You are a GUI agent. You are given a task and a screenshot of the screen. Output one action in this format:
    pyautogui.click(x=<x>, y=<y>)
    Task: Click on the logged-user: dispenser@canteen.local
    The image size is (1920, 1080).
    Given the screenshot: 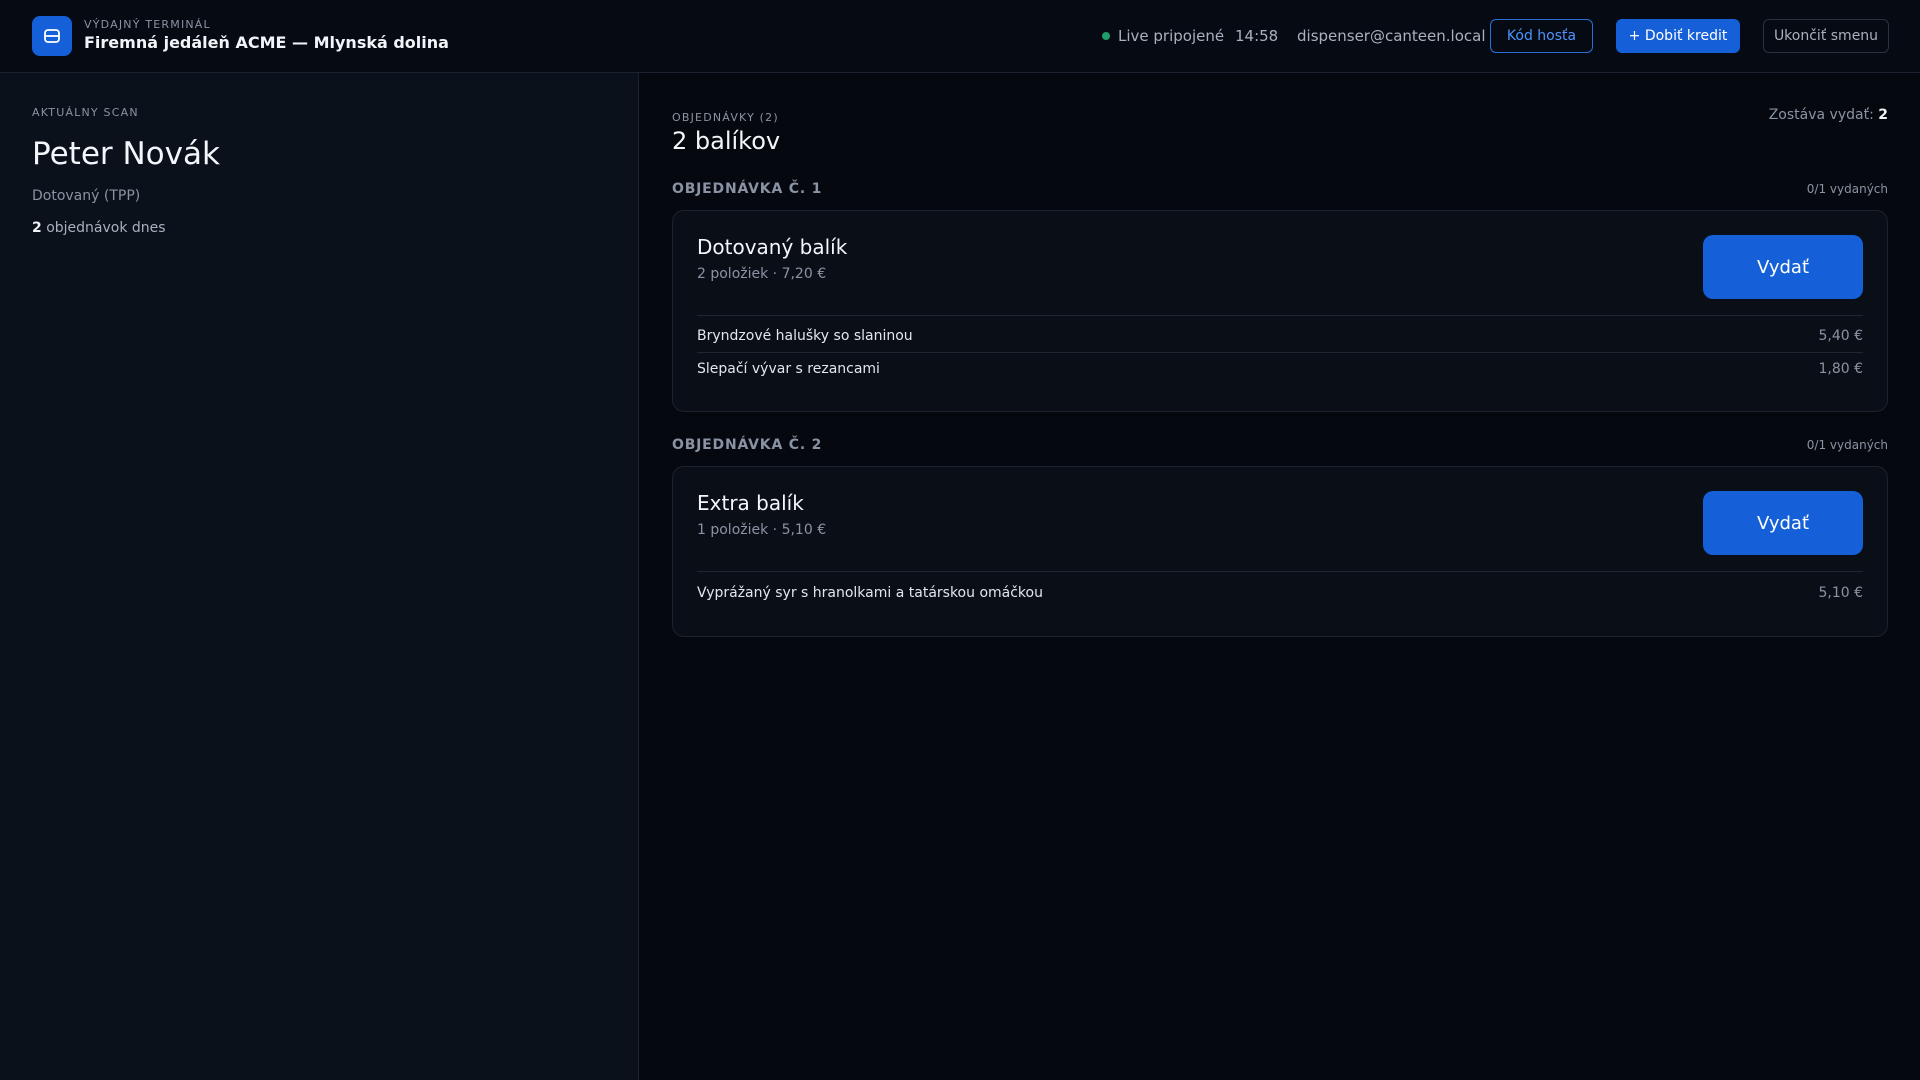 What is the action you would take?
    pyautogui.click(x=1391, y=36)
    